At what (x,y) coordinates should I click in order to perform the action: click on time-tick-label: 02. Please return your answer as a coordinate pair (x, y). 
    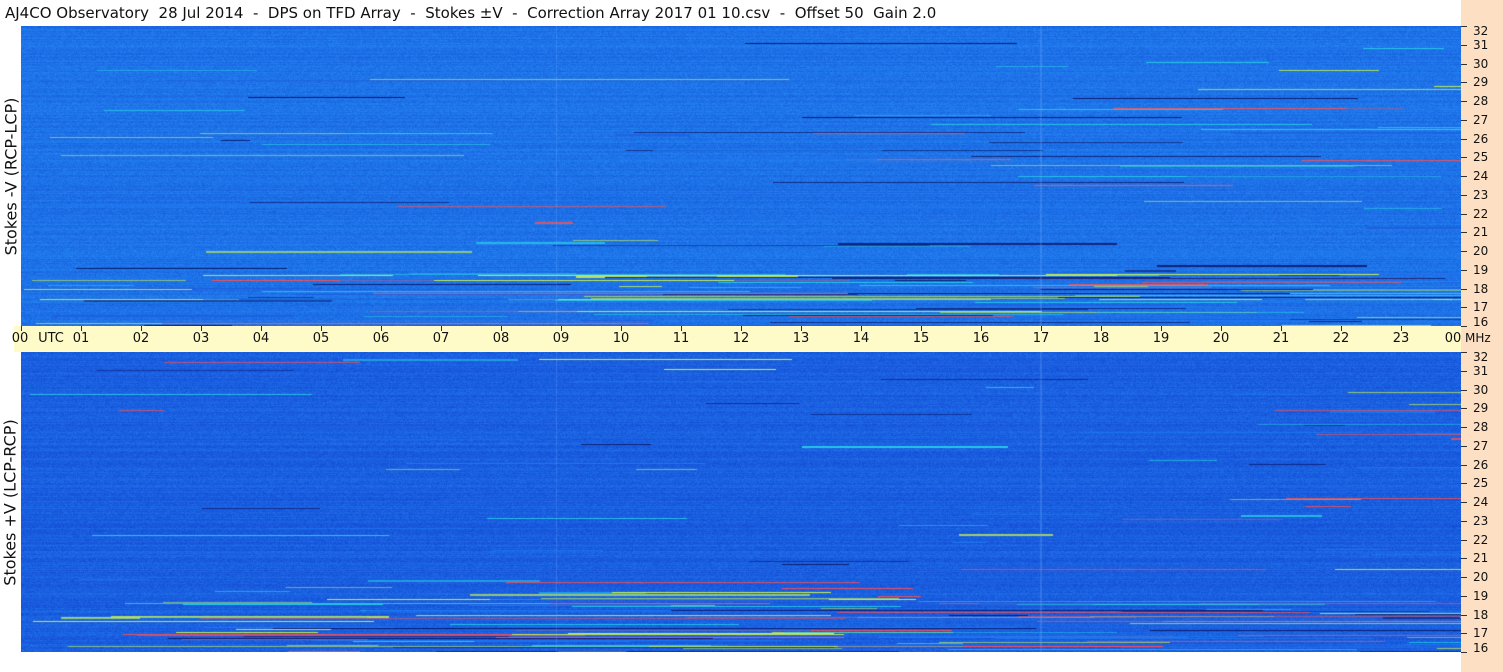
    Looking at the image, I should click on (141, 338).